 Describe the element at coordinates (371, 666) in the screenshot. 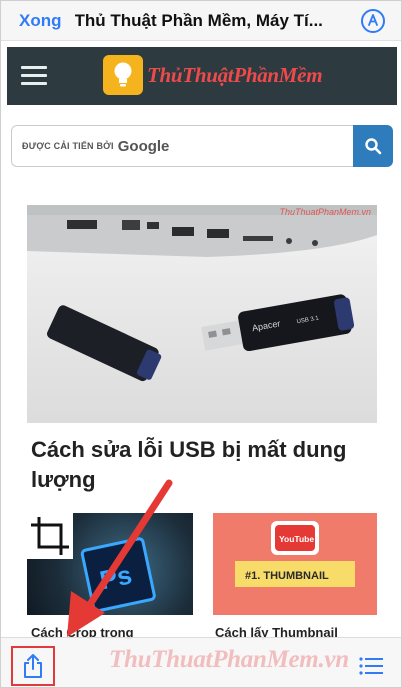

I see `list-icon` at that location.